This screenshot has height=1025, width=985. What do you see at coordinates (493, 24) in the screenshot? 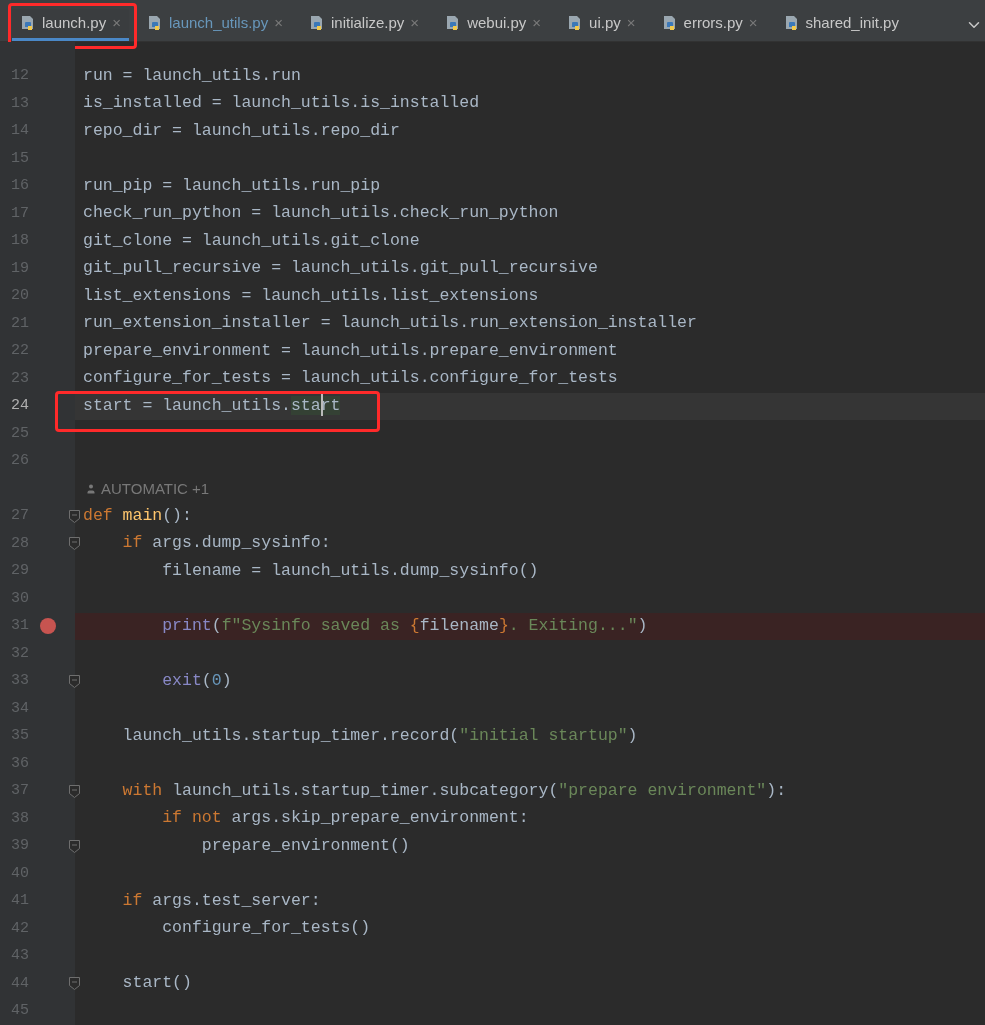
I see `editor-tab: webui.py ×` at bounding box center [493, 24].